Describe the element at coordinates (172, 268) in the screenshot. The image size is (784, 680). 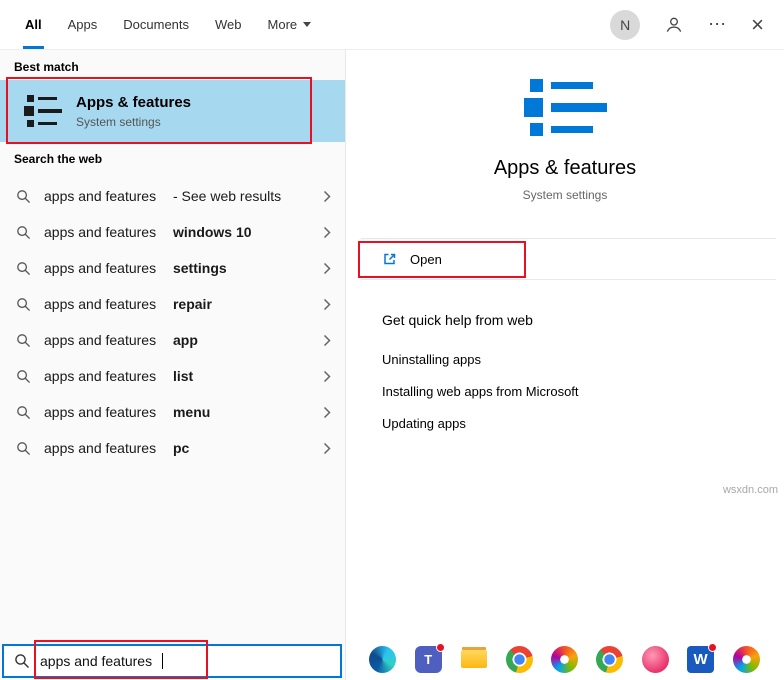
I see `search-suggestion: apps and features settings` at that location.